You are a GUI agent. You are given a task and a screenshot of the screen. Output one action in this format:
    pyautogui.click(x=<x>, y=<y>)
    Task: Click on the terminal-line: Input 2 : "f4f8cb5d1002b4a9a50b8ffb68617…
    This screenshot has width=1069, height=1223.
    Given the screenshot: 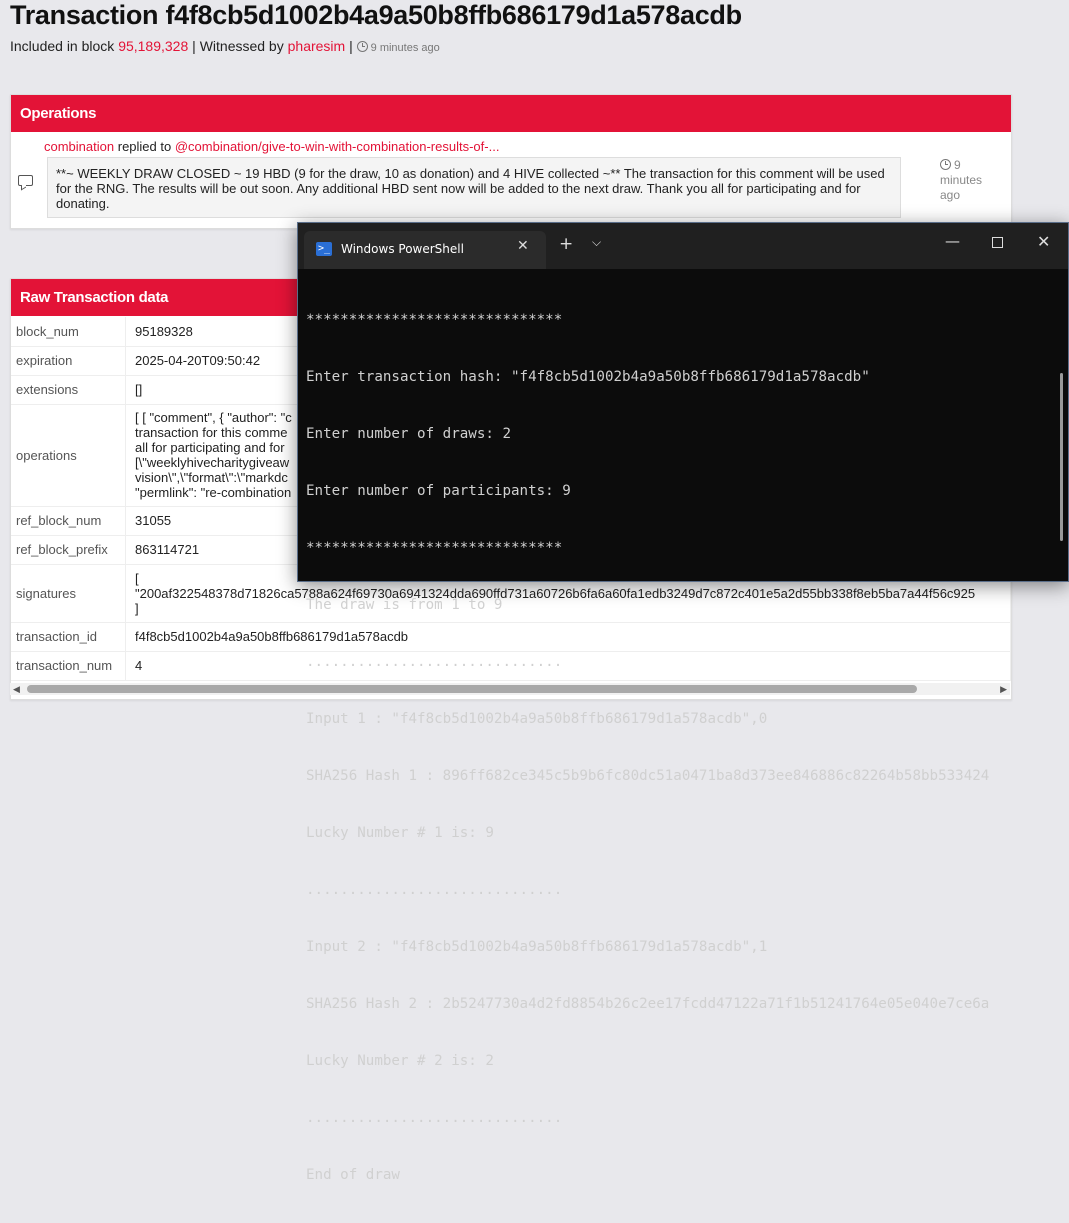 What is the action you would take?
    pyautogui.click(x=537, y=947)
    